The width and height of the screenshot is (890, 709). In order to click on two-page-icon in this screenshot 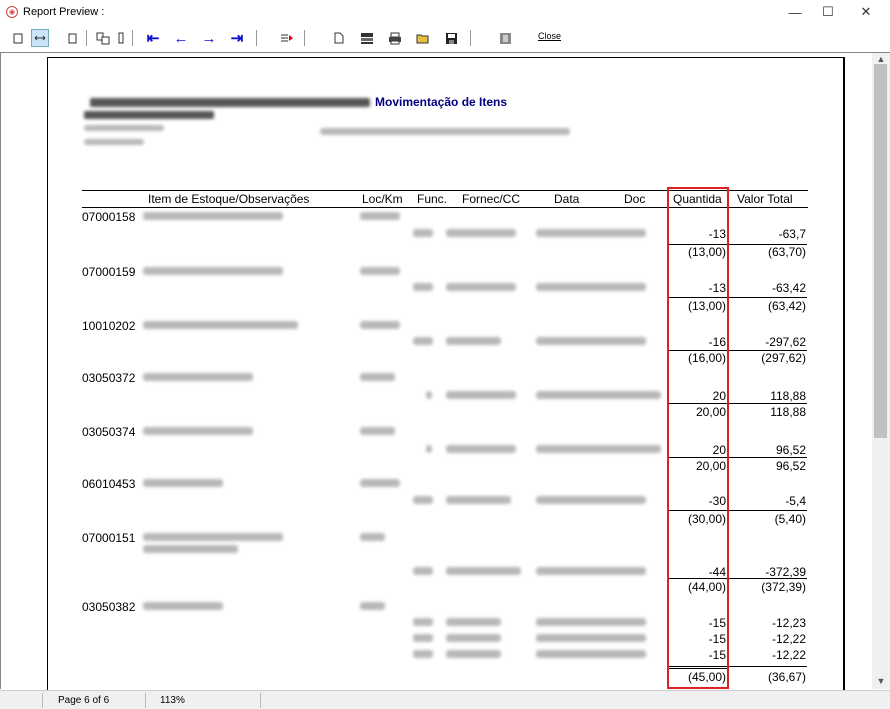, I will do `click(72, 38)`.